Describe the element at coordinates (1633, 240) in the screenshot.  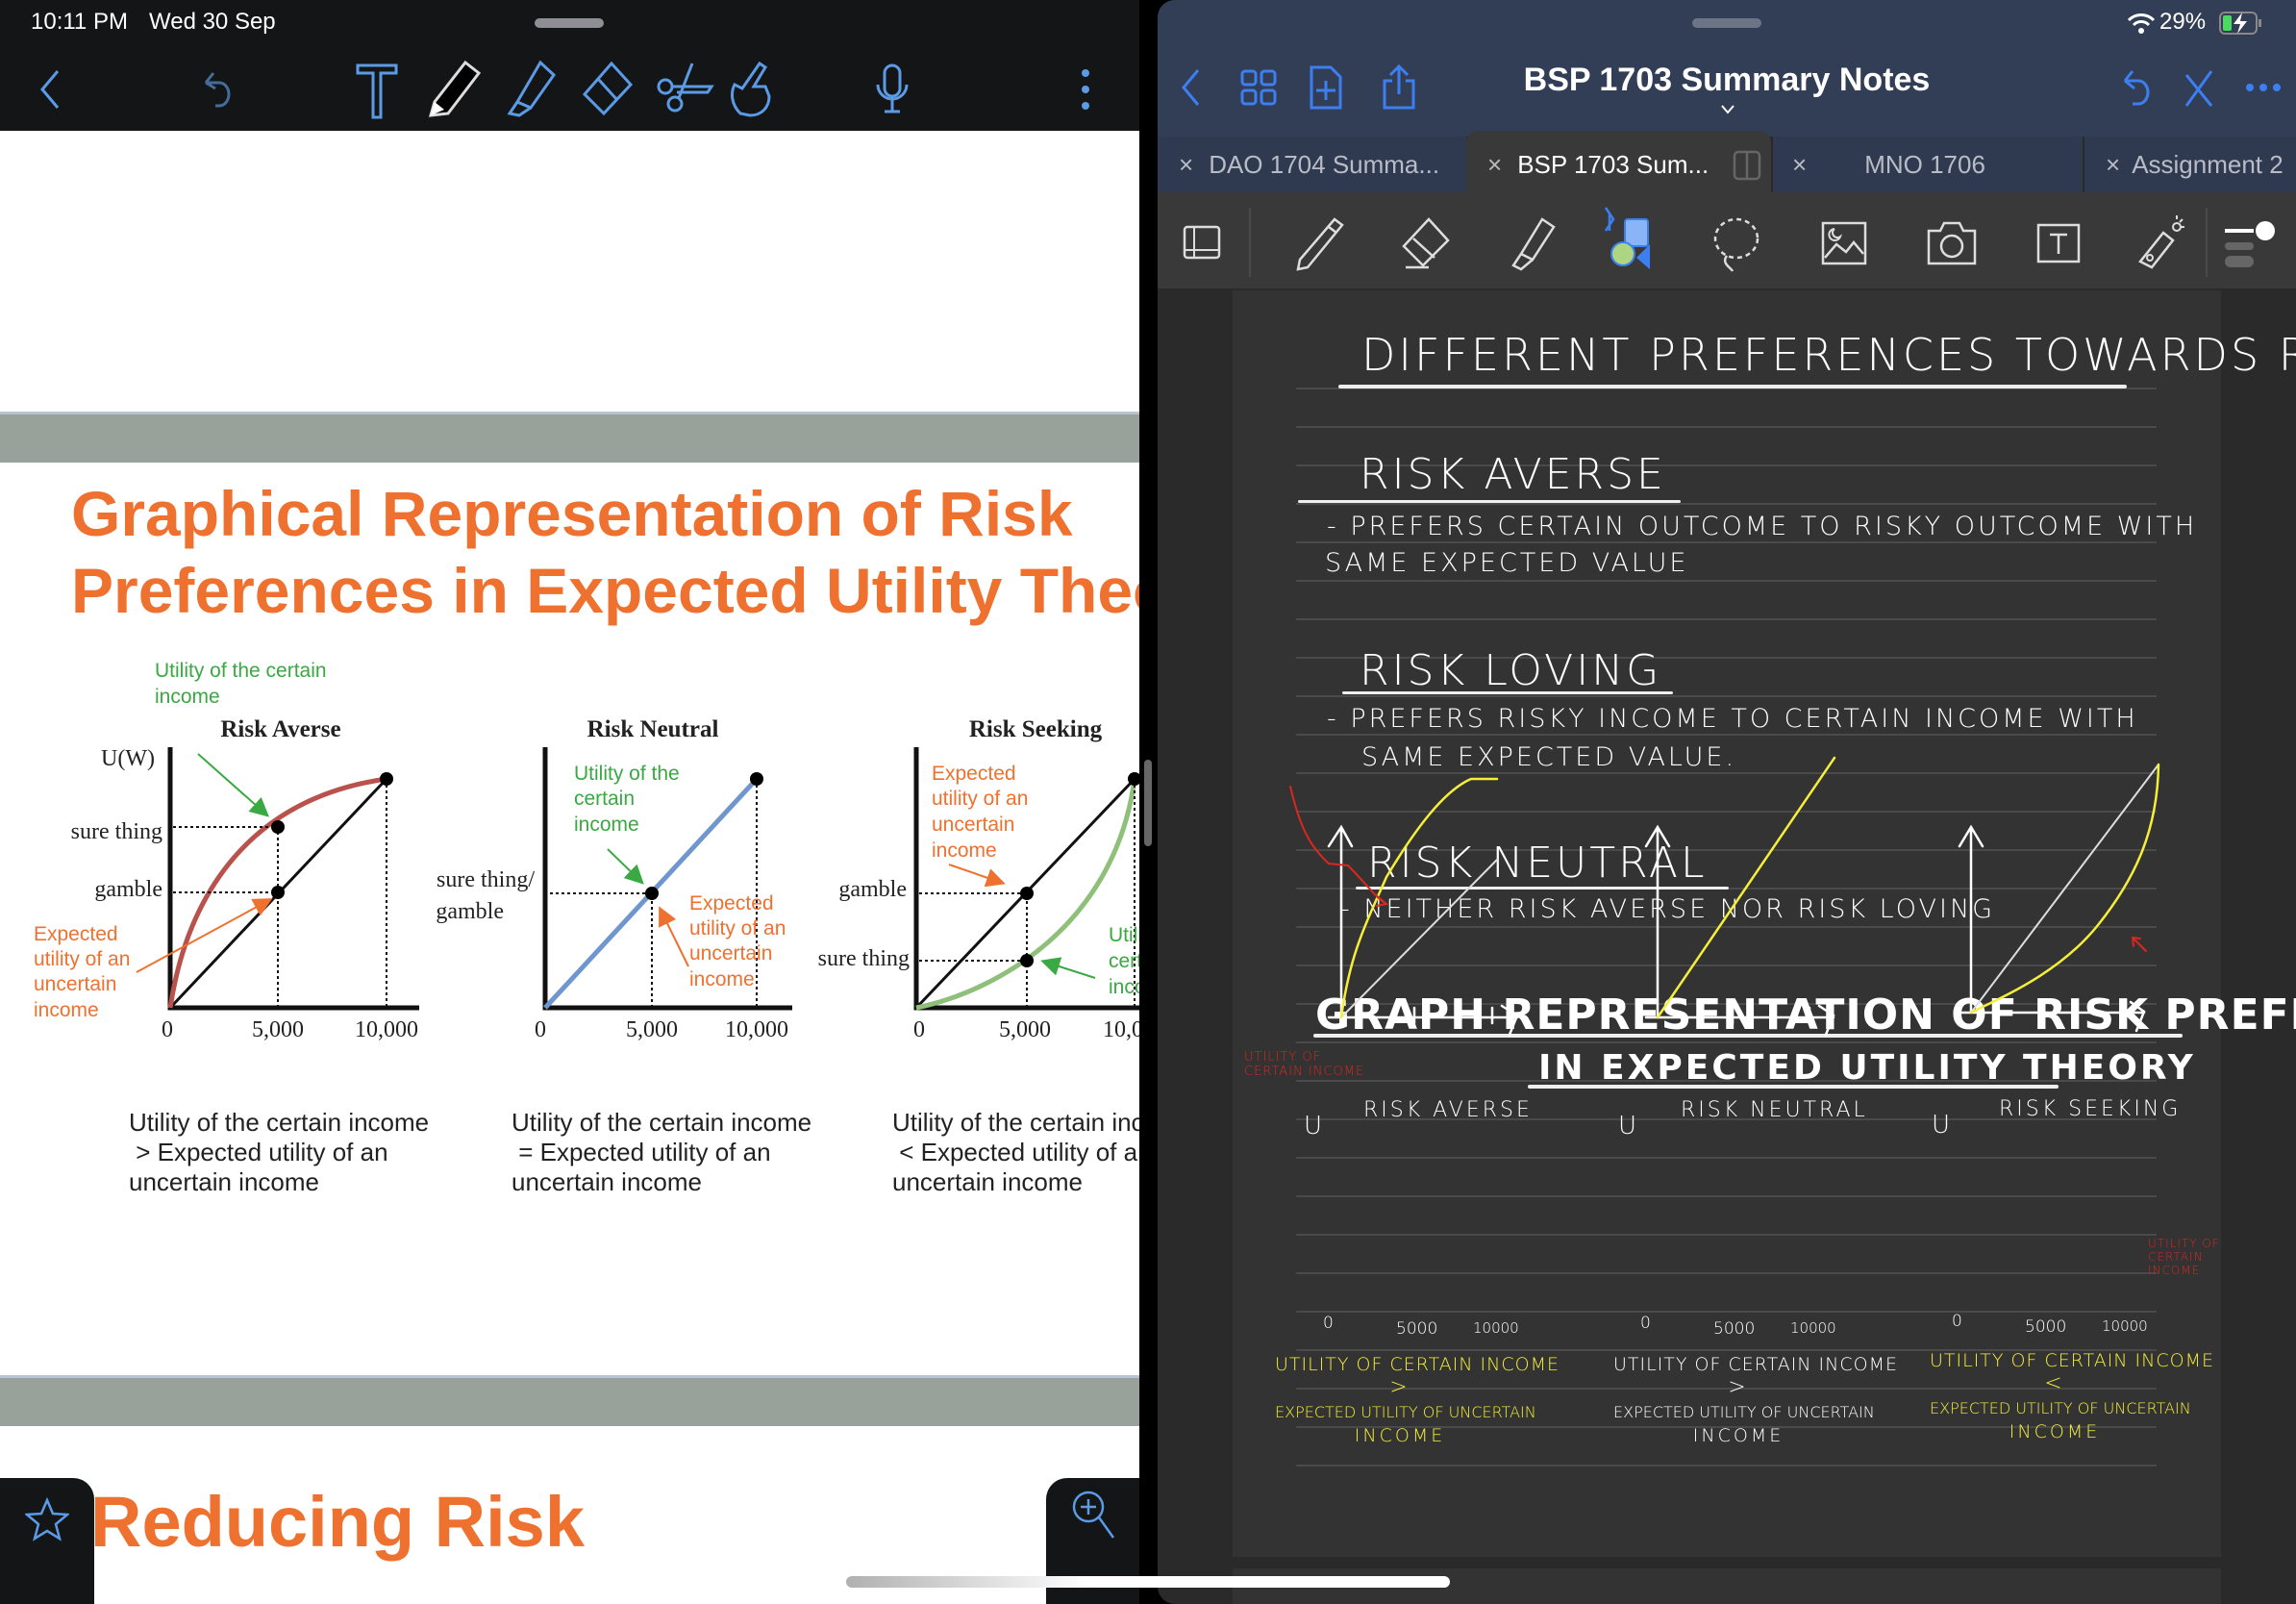
I see `shapes-icon` at that location.